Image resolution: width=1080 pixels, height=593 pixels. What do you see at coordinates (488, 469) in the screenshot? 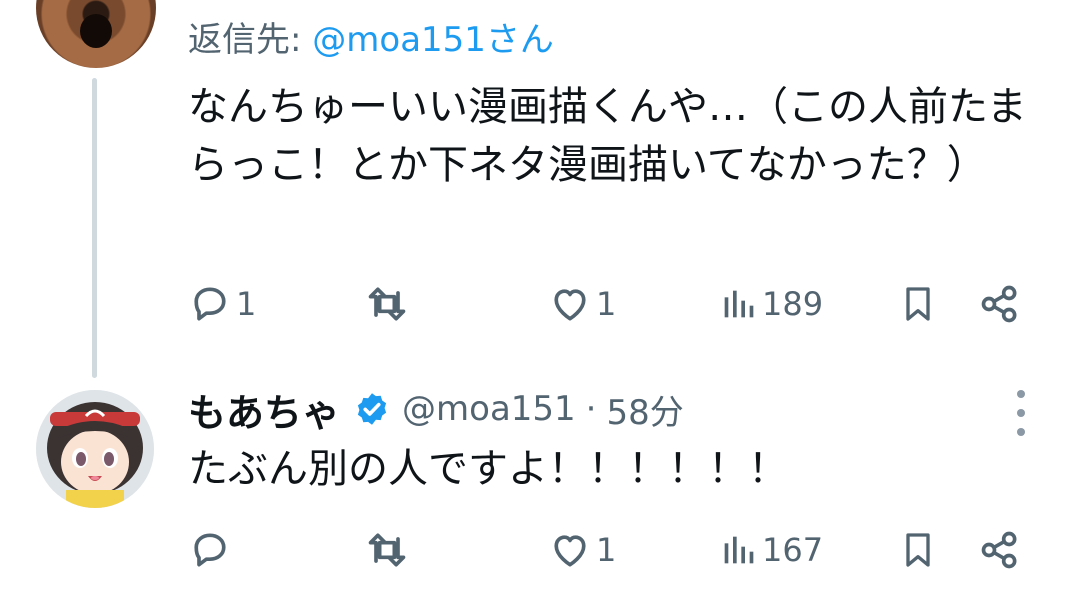
I see `tweet-text: たぶん別の人ですよ！！！！！！` at bounding box center [488, 469].